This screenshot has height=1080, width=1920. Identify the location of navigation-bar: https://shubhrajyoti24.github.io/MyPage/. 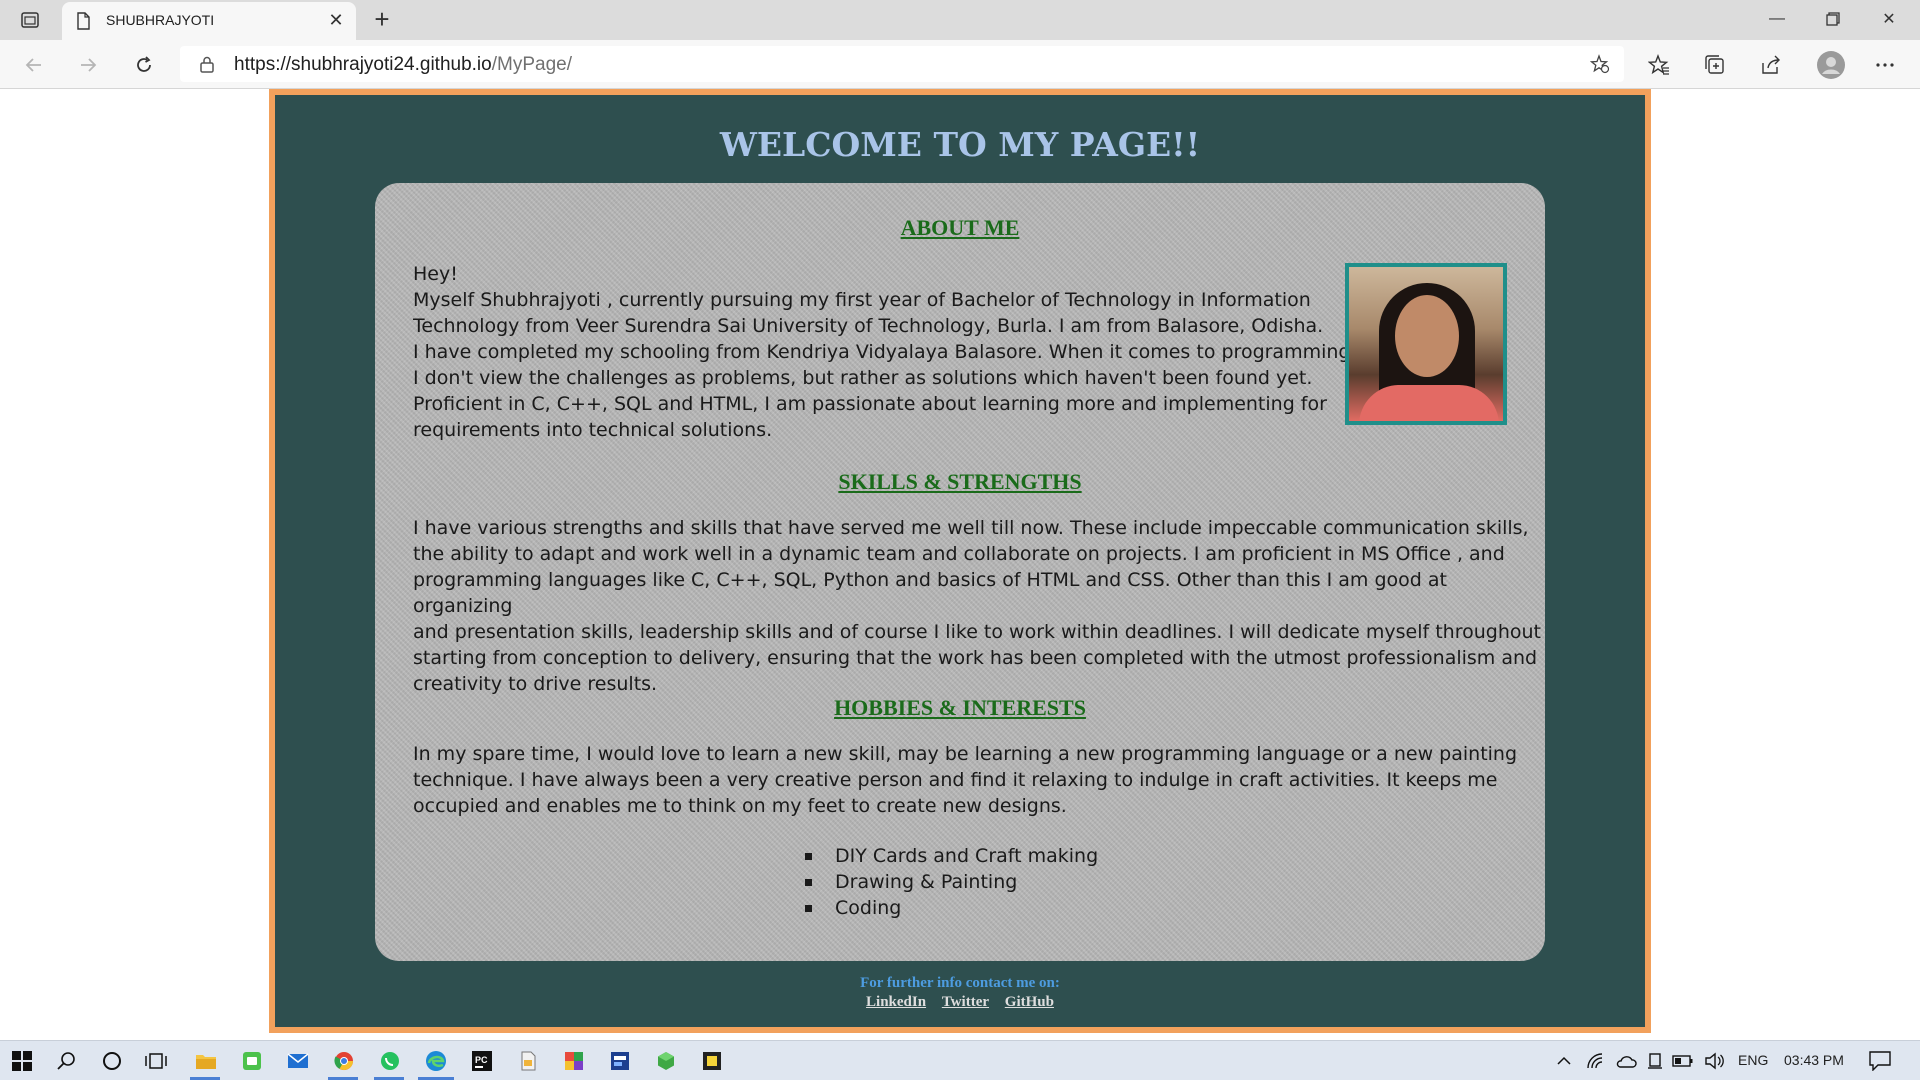
(960, 64).